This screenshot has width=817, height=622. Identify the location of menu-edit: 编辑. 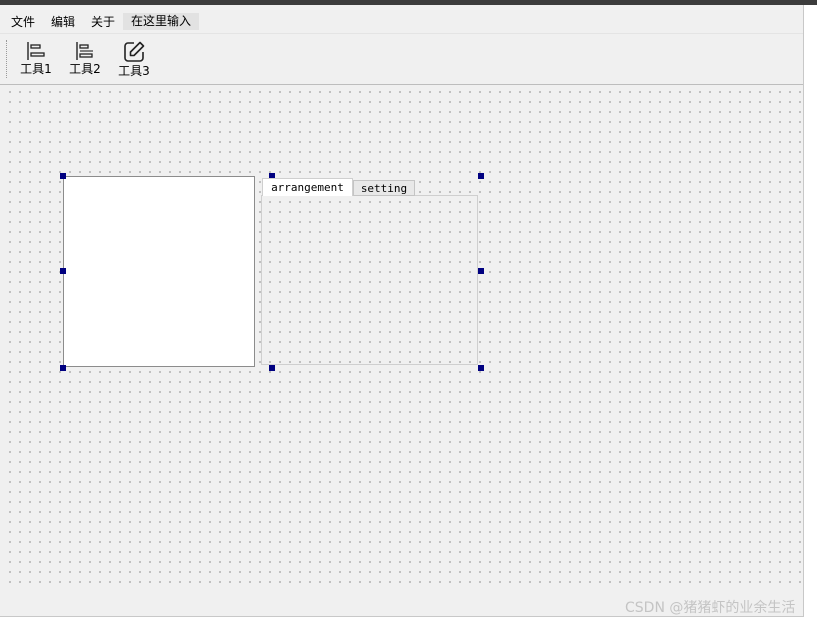
(63, 22).